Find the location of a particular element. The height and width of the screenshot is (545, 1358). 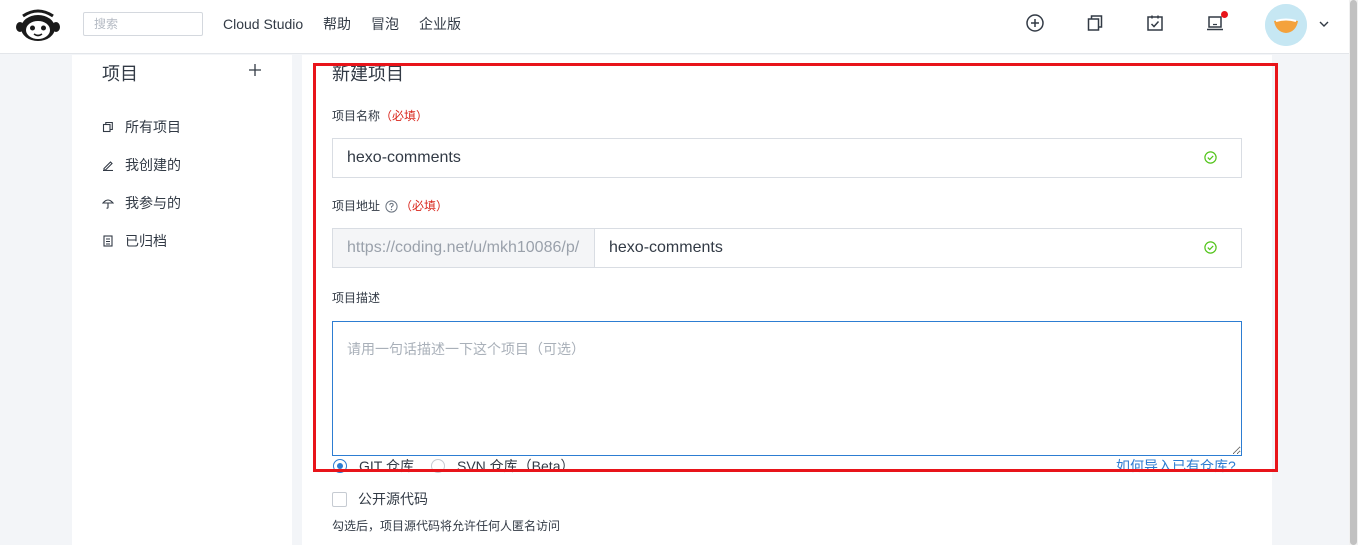

public-source-hint: 勾选后，项目源代码将允许任何人匿名访问 is located at coordinates (446, 526).